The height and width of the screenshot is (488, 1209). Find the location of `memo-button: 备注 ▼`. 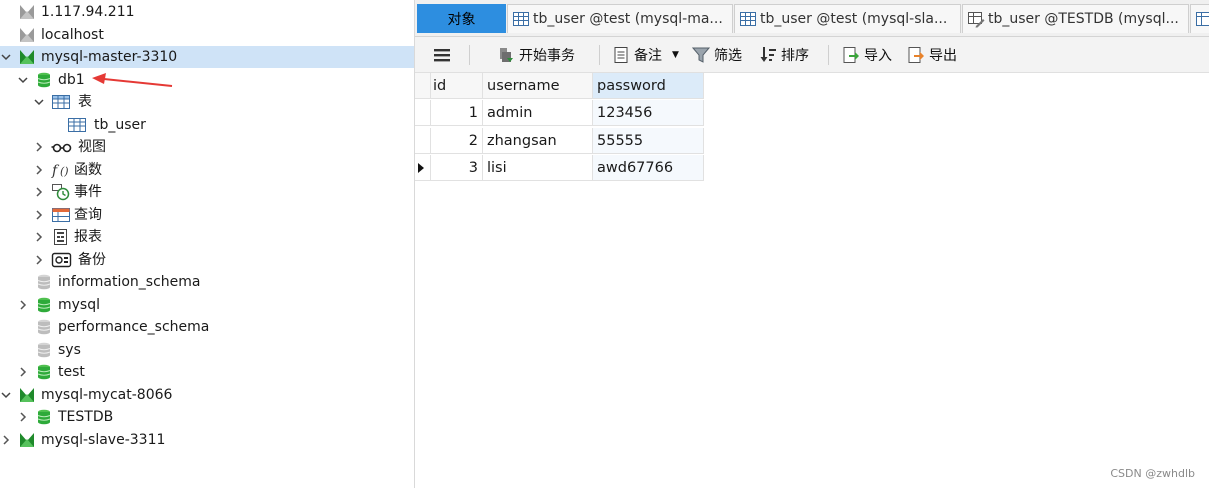

memo-button: 备注 ▼ is located at coordinates (645, 54).